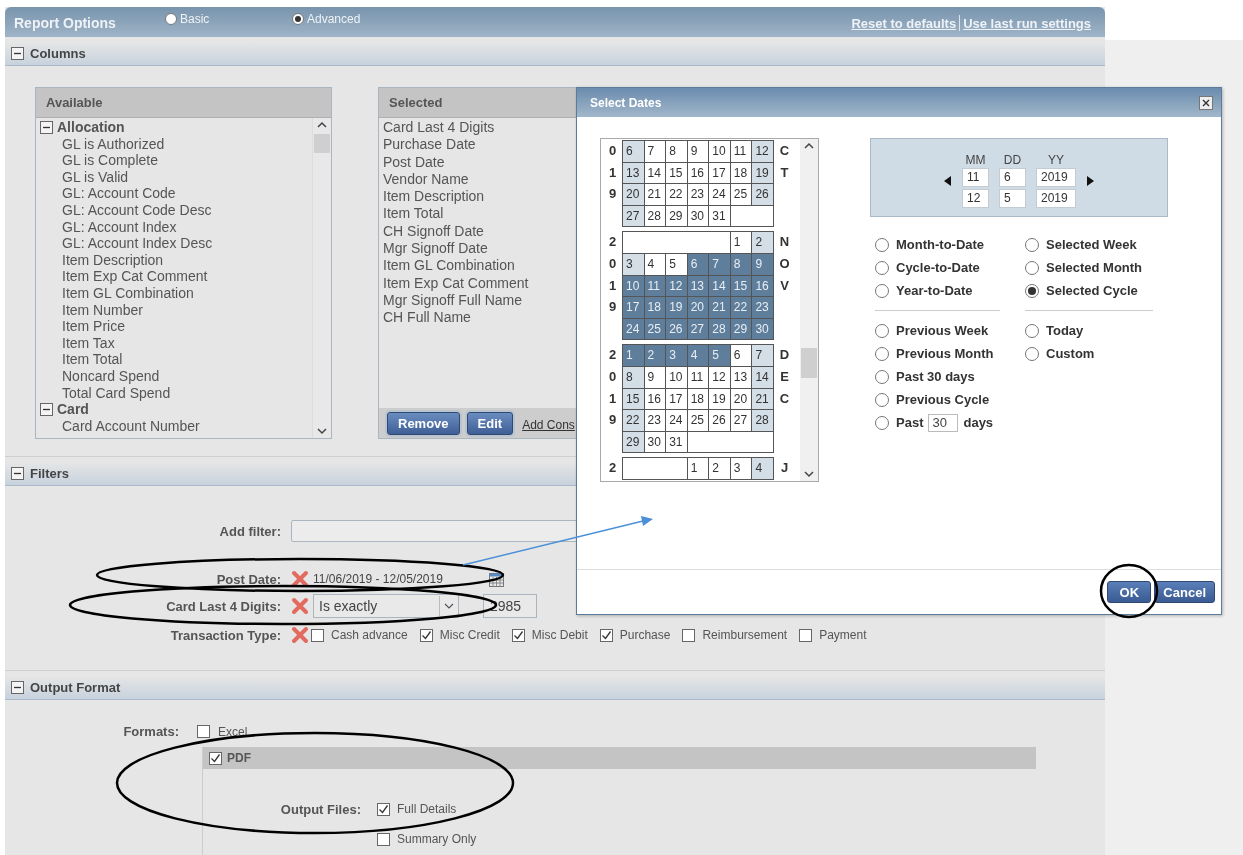  What do you see at coordinates (300, 579) in the screenshot?
I see `remove-filter-icon` at bounding box center [300, 579].